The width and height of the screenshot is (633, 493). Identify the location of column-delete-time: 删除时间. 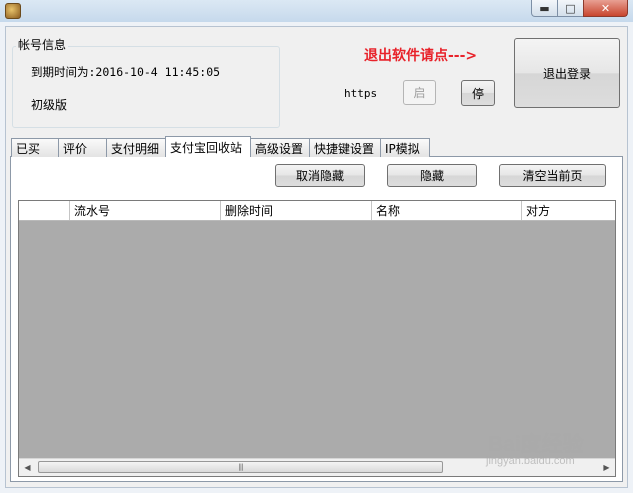
(295, 210).